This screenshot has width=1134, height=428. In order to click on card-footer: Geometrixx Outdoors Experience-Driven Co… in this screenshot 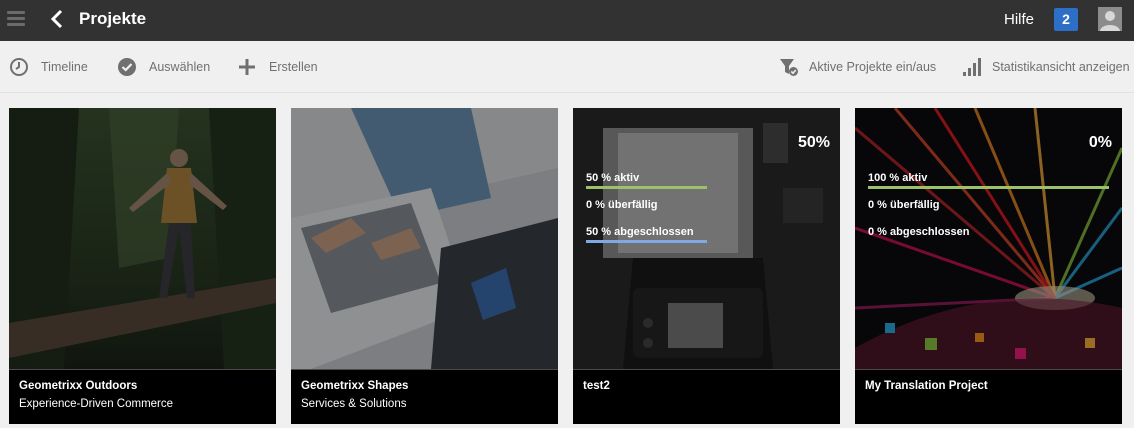, I will do `click(142, 396)`.